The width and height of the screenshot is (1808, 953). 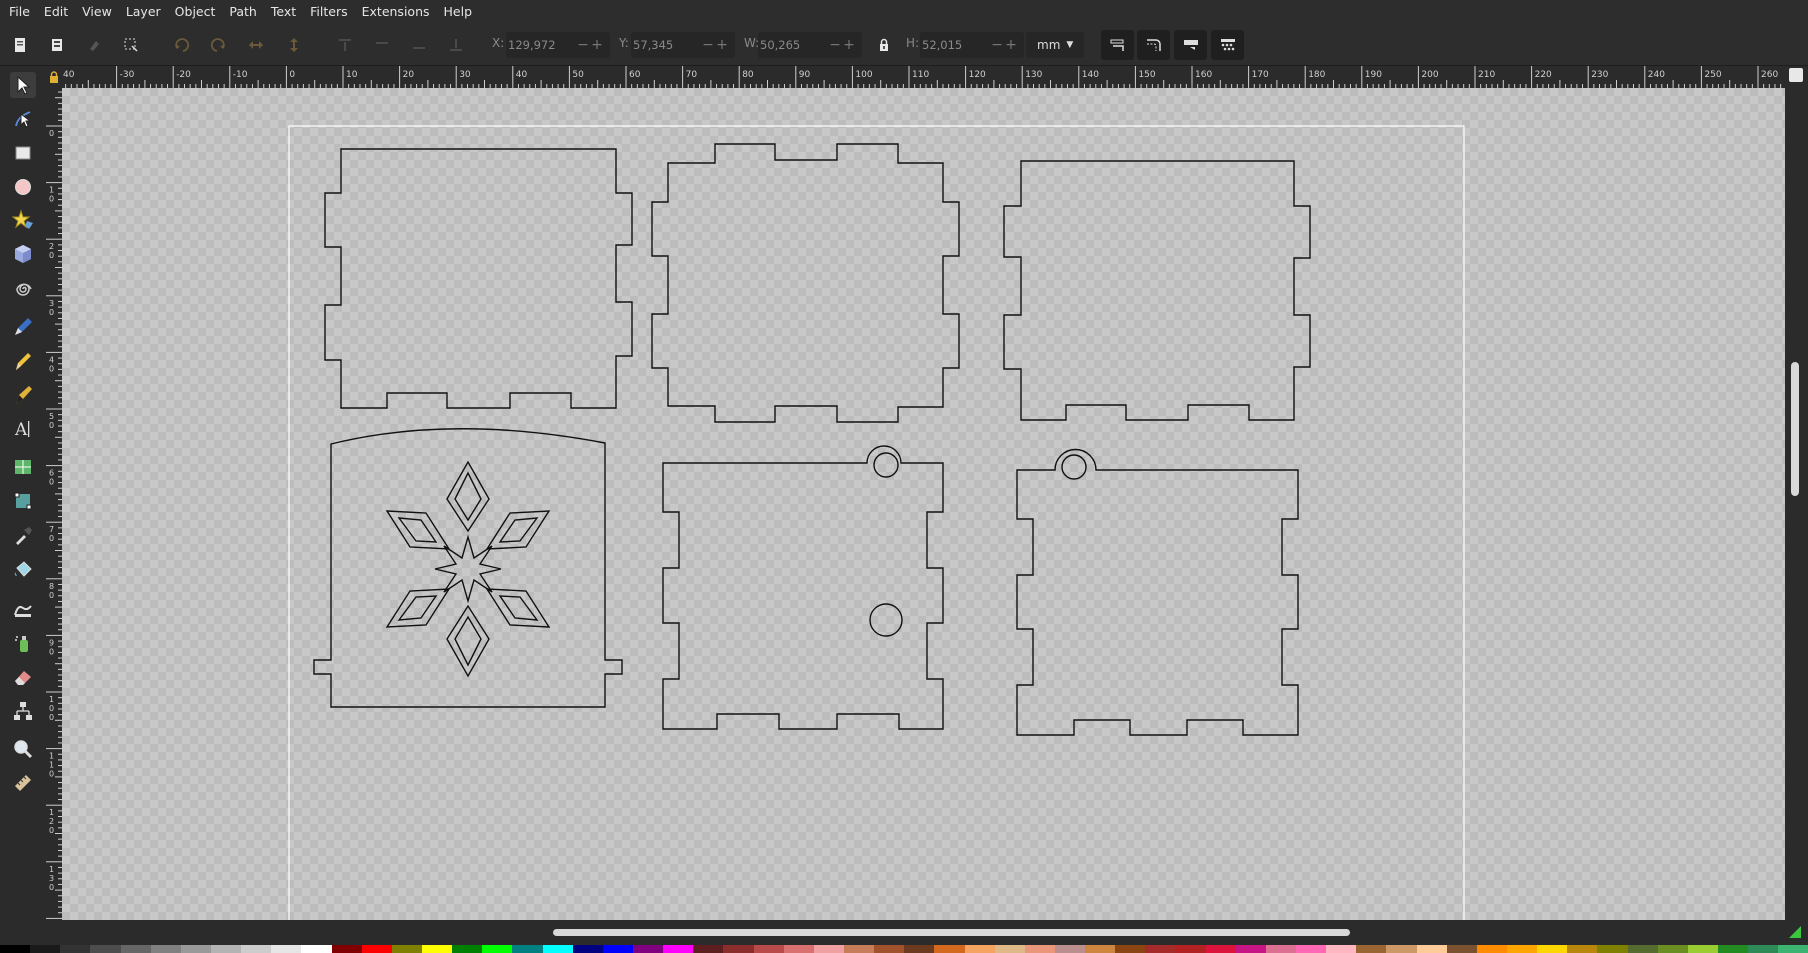 What do you see at coordinates (182, 45) in the screenshot?
I see `rotate-ccw-button` at bounding box center [182, 45].